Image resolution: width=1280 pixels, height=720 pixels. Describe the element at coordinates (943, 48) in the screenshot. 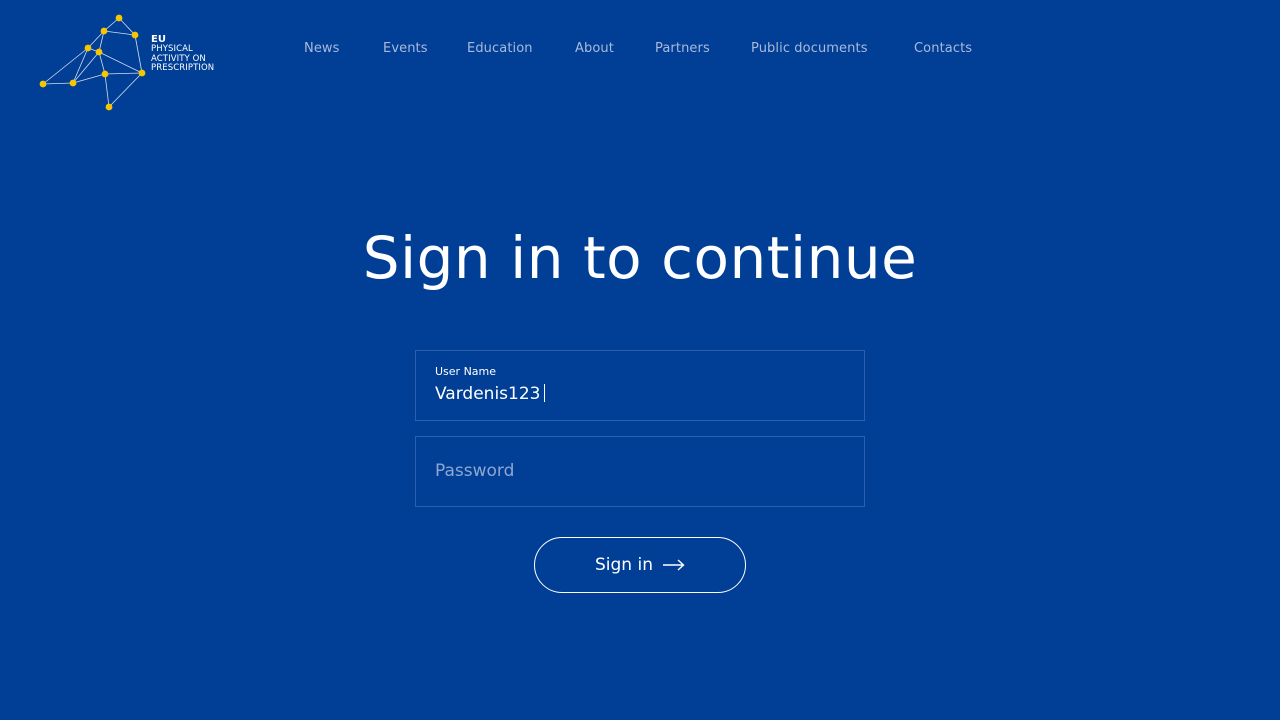

I see `nav-item-contacts: Contacts` at that location.